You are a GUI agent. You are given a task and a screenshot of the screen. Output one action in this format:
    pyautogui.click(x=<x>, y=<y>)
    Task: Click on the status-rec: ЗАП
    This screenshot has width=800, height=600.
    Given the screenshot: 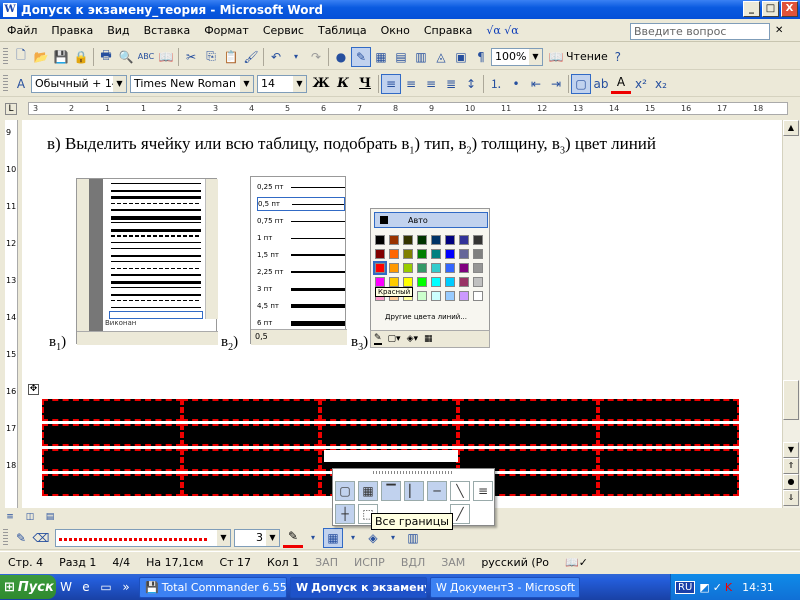 What is the action you would take?
    pyautogui.click(x=326, y=562)
    